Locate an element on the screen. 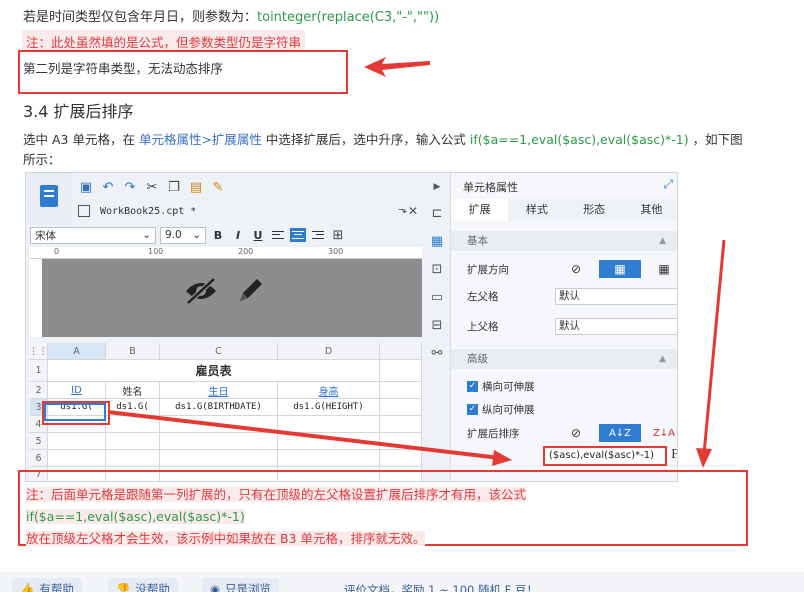 The image size is (804, 592). align-center-icon is located at coordinates (298, 235).